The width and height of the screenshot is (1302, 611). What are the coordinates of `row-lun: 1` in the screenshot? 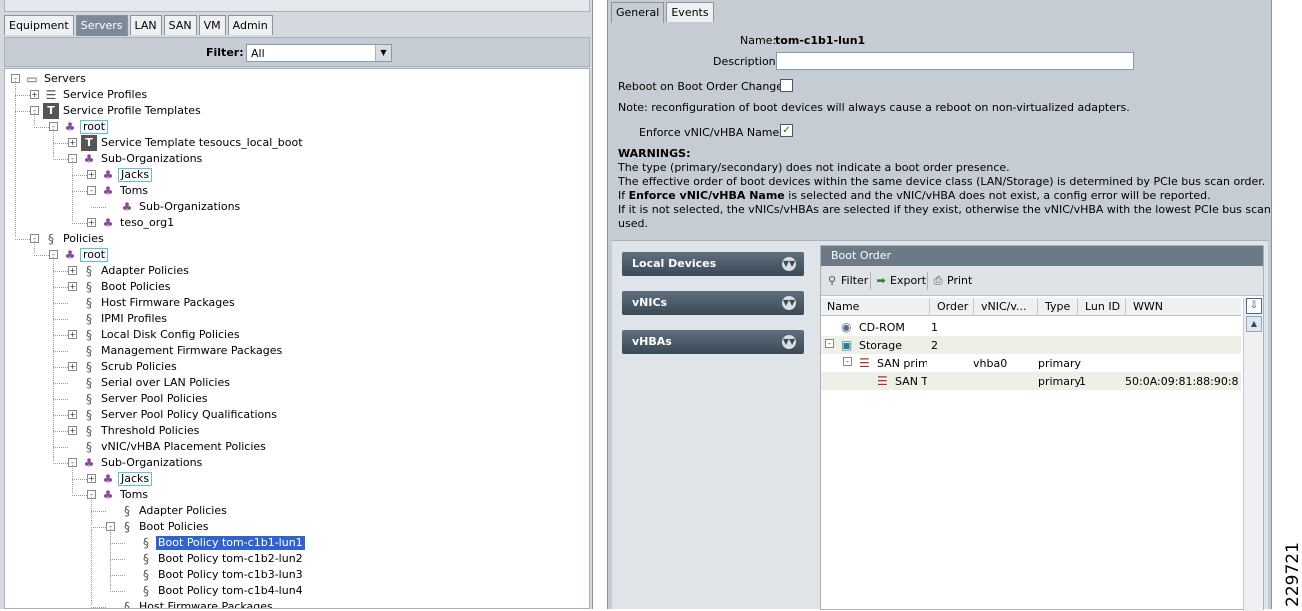 It's located at (1082, 381).